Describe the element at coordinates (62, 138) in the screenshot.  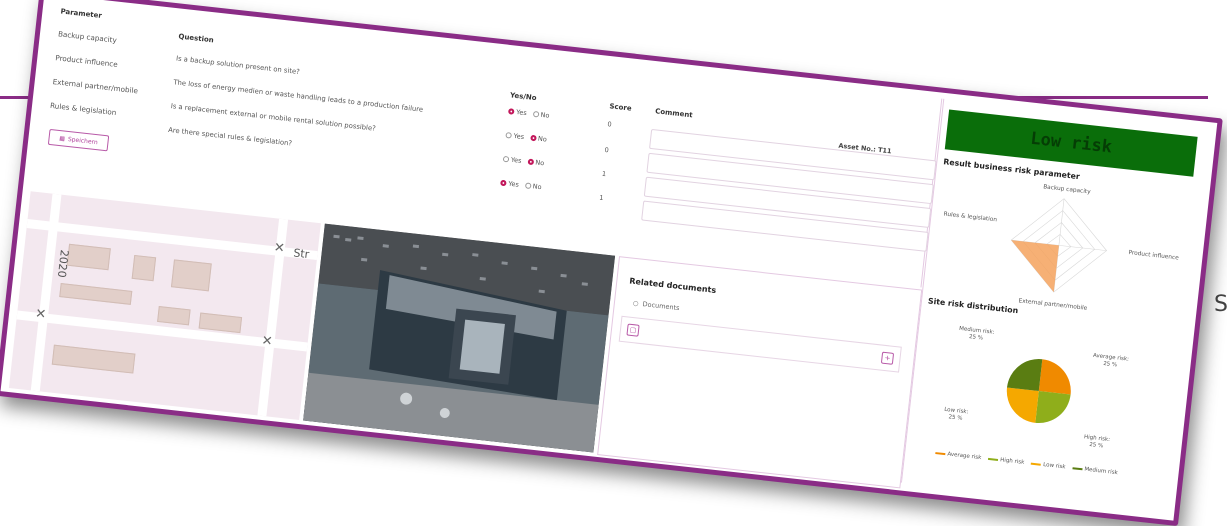
I see `save-icon: ▦` at that location.